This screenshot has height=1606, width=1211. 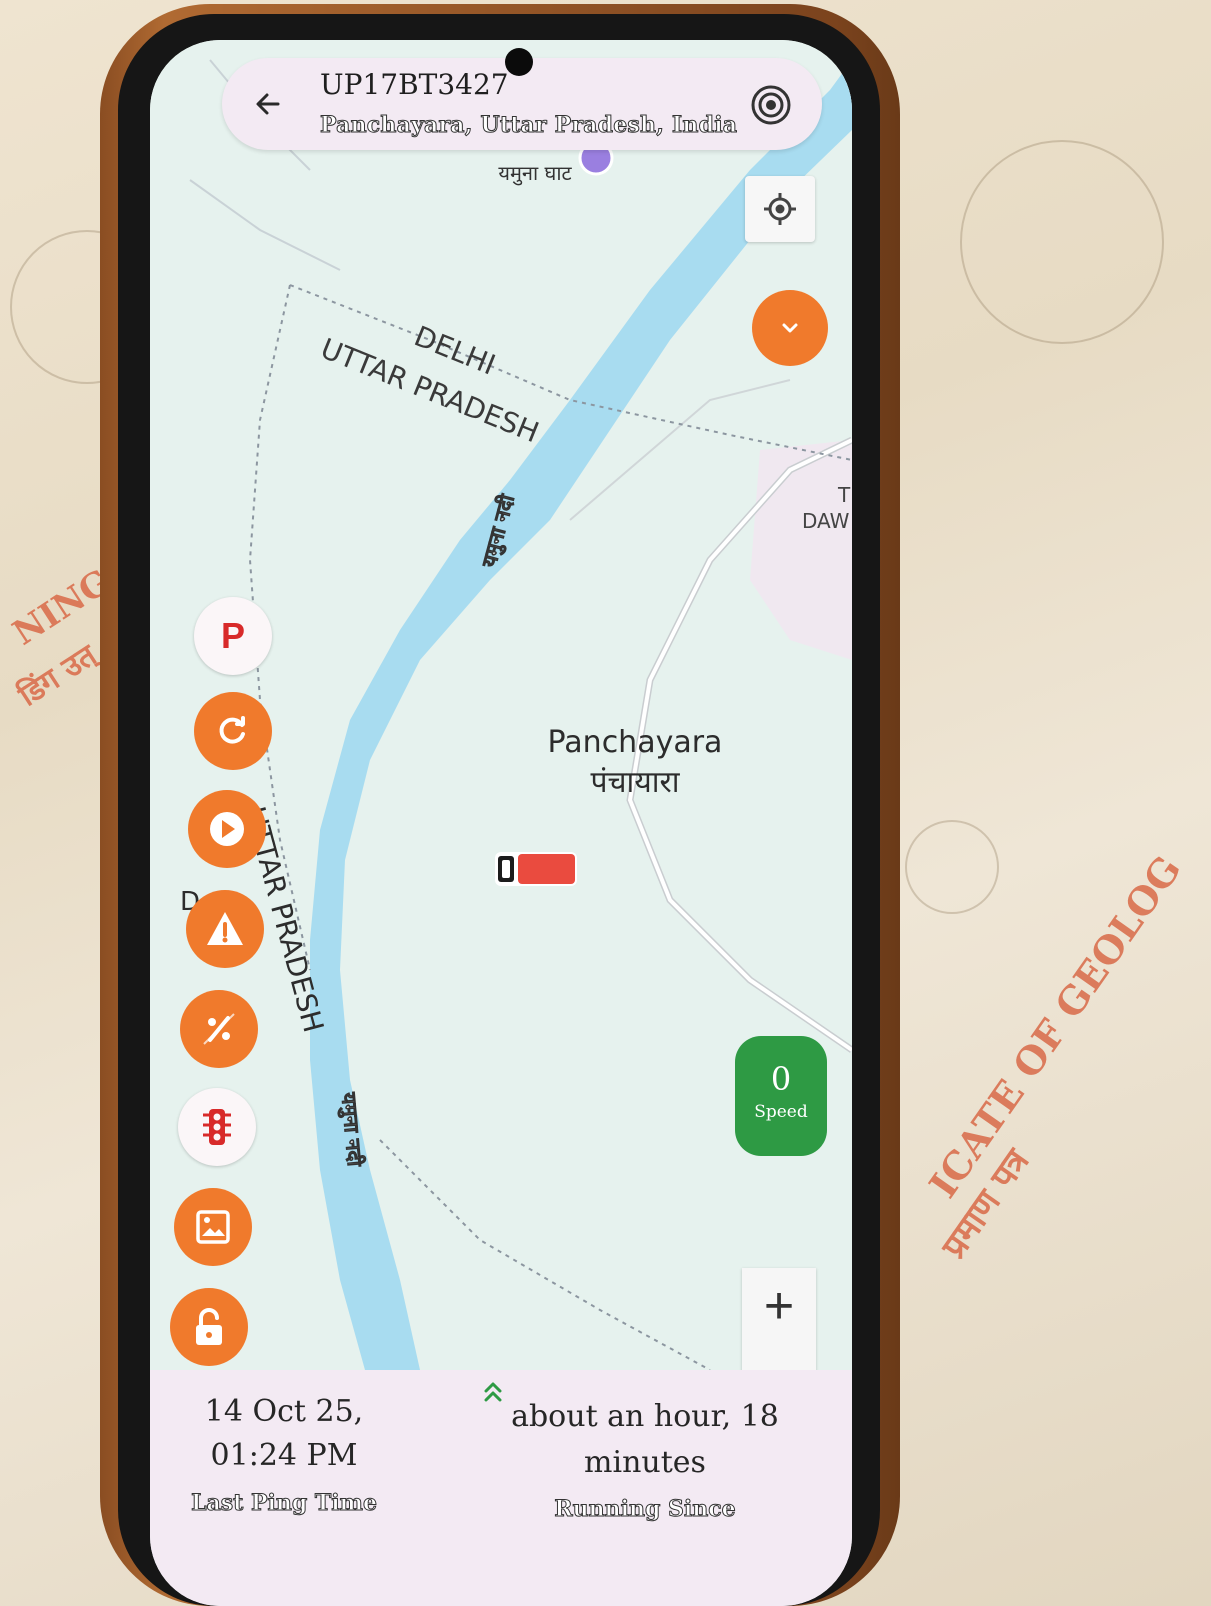 What do you see at coordinates (826, 521) in the screenshot?
I see `map-label-edge-daw: DAW` at bounding box center [826, 521].